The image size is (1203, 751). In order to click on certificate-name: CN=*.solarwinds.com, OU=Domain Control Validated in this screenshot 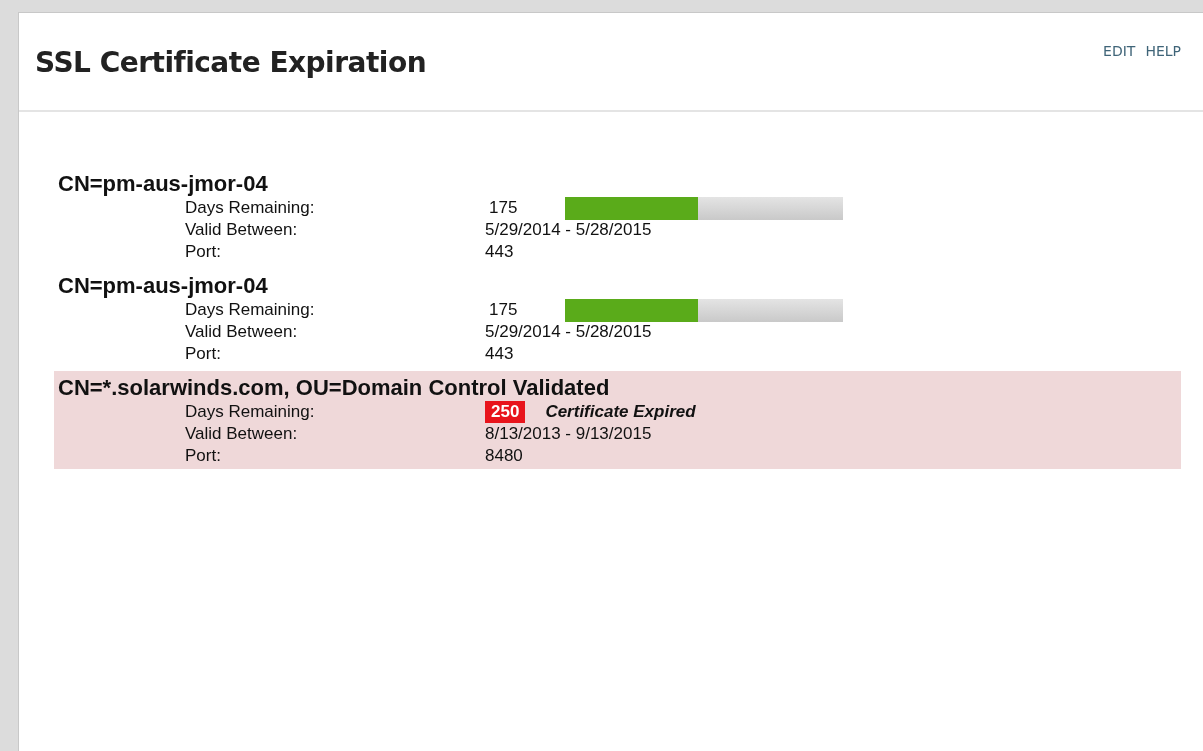, I will do `click(334, 388)`.